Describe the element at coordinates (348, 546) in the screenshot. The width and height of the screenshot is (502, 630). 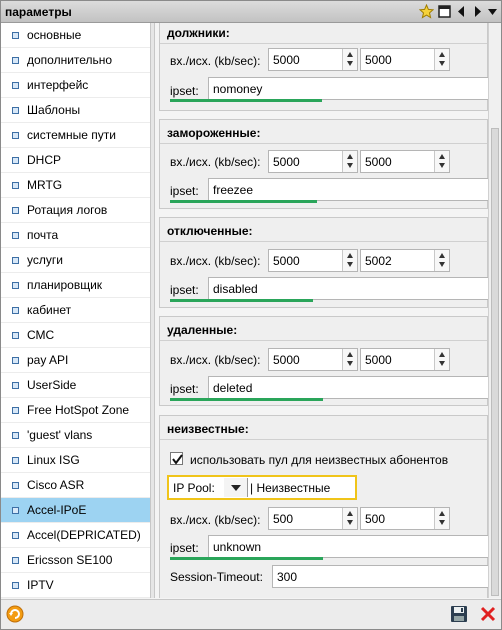
I see `ipset-input: unknown` at that location.